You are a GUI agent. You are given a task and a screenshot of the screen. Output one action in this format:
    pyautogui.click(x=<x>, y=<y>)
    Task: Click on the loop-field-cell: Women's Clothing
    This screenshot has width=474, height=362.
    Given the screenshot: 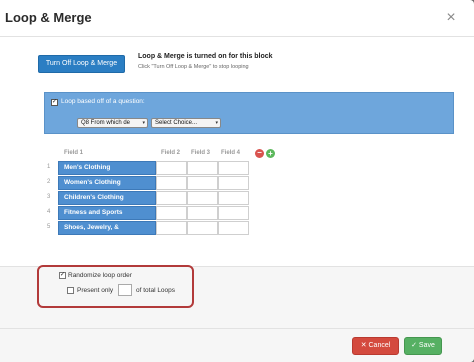 What is the action you would take?
    pyautogui.click(x=107, y=183)
    